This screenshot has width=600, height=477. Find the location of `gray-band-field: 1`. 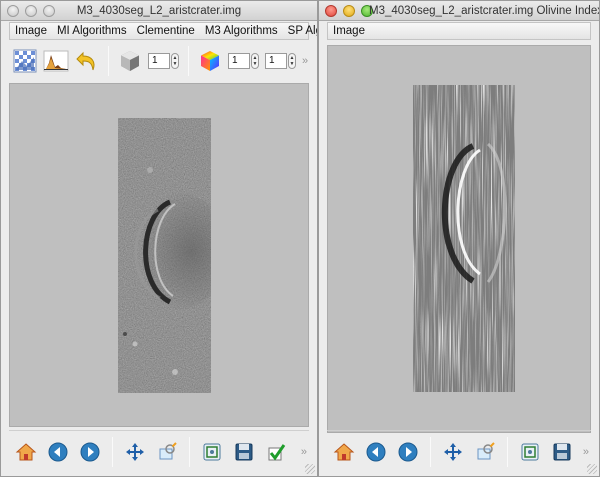

gray-band-field: 1 is located at coordinates (159, 61).